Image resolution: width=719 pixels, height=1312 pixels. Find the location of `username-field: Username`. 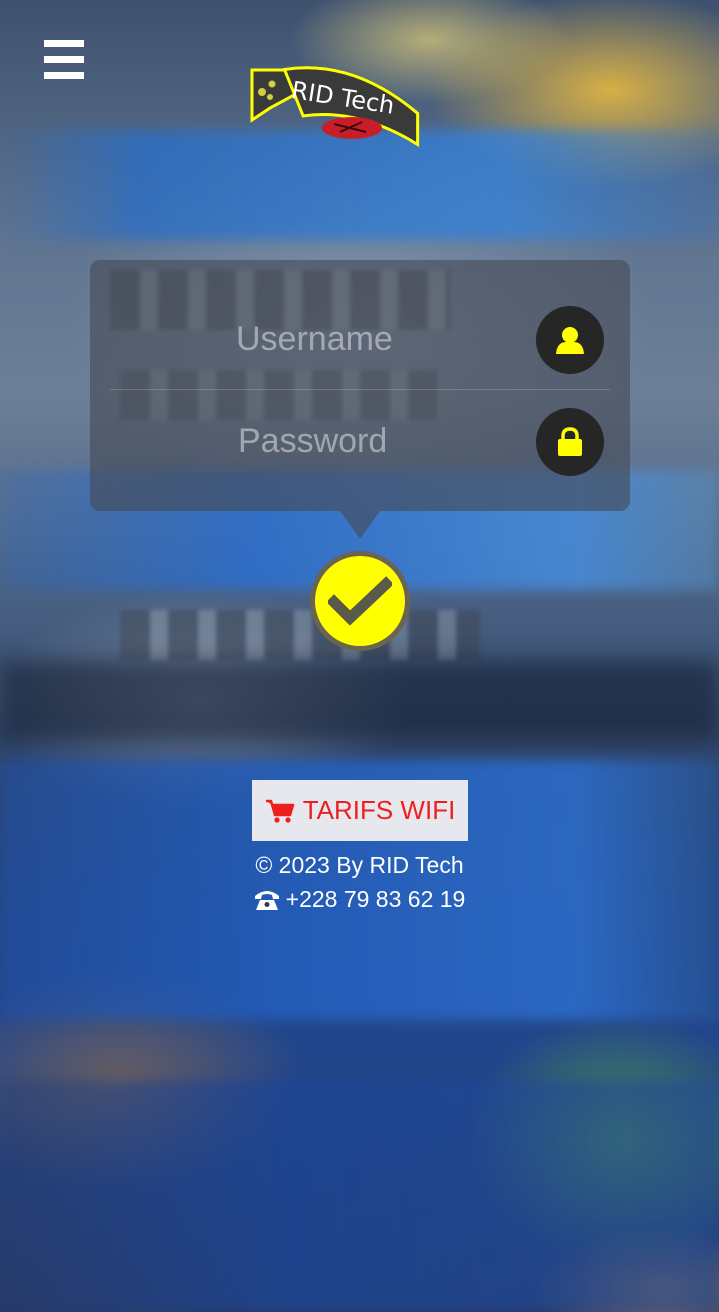

username-field: Username is located at coordinates (360, 340).